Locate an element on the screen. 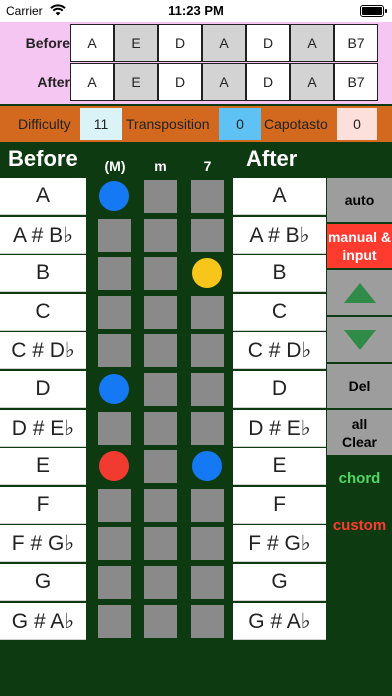 The height and width of the screenshot is (696, 392). before-note-cell: F is located at coordinates (43, 505).